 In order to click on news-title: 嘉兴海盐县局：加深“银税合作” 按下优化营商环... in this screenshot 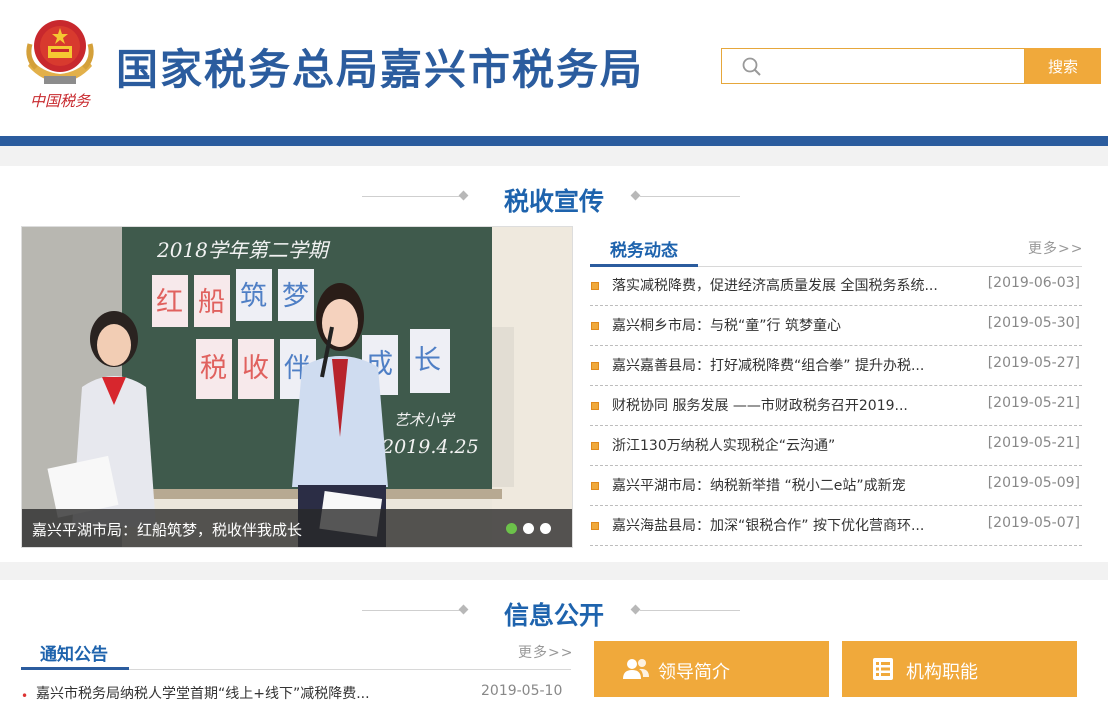, I will do `click(787, 525)`.